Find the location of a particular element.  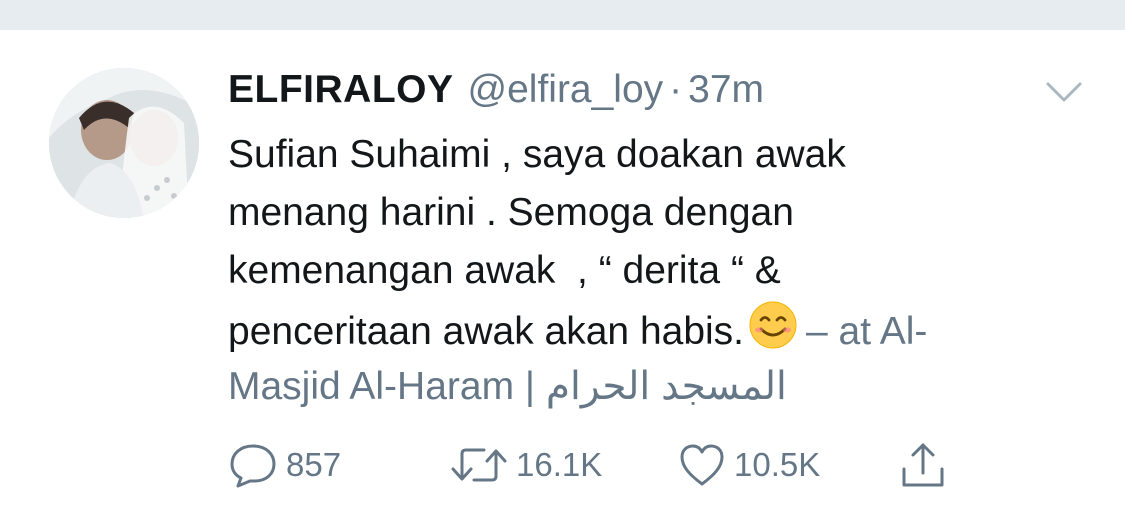

retweet-count: 16.1K is located at coordinates (559, 464).